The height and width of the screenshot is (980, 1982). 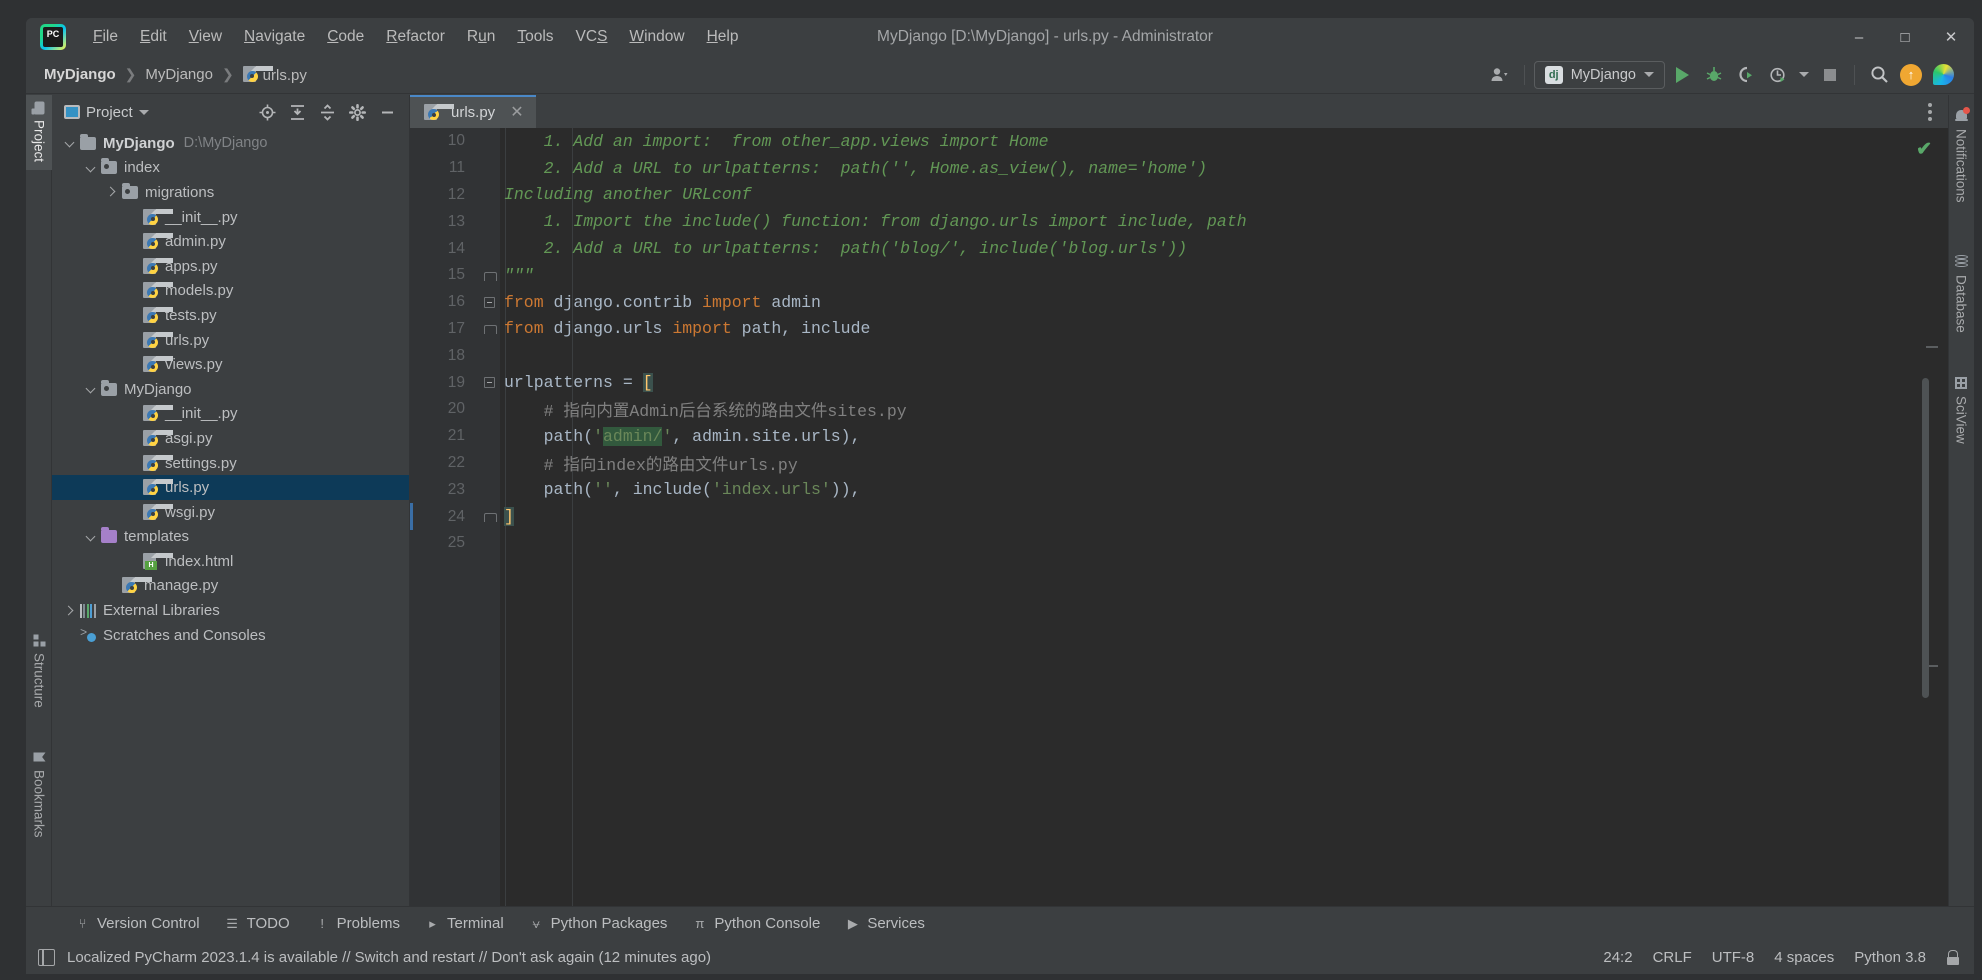 I want to click on minimize-button: –, so click(x=1859, y=37).